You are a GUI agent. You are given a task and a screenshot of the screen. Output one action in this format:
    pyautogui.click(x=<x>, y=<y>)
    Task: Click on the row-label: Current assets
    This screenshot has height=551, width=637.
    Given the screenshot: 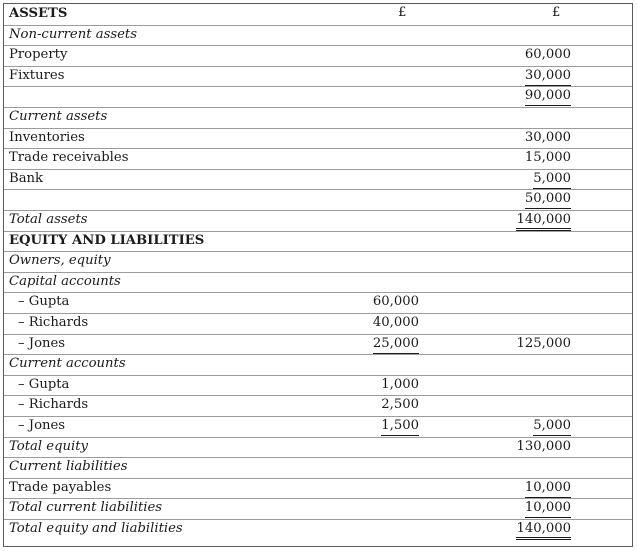 What is the action you would take?
    pyautogui.click(x=58, y=116)
    